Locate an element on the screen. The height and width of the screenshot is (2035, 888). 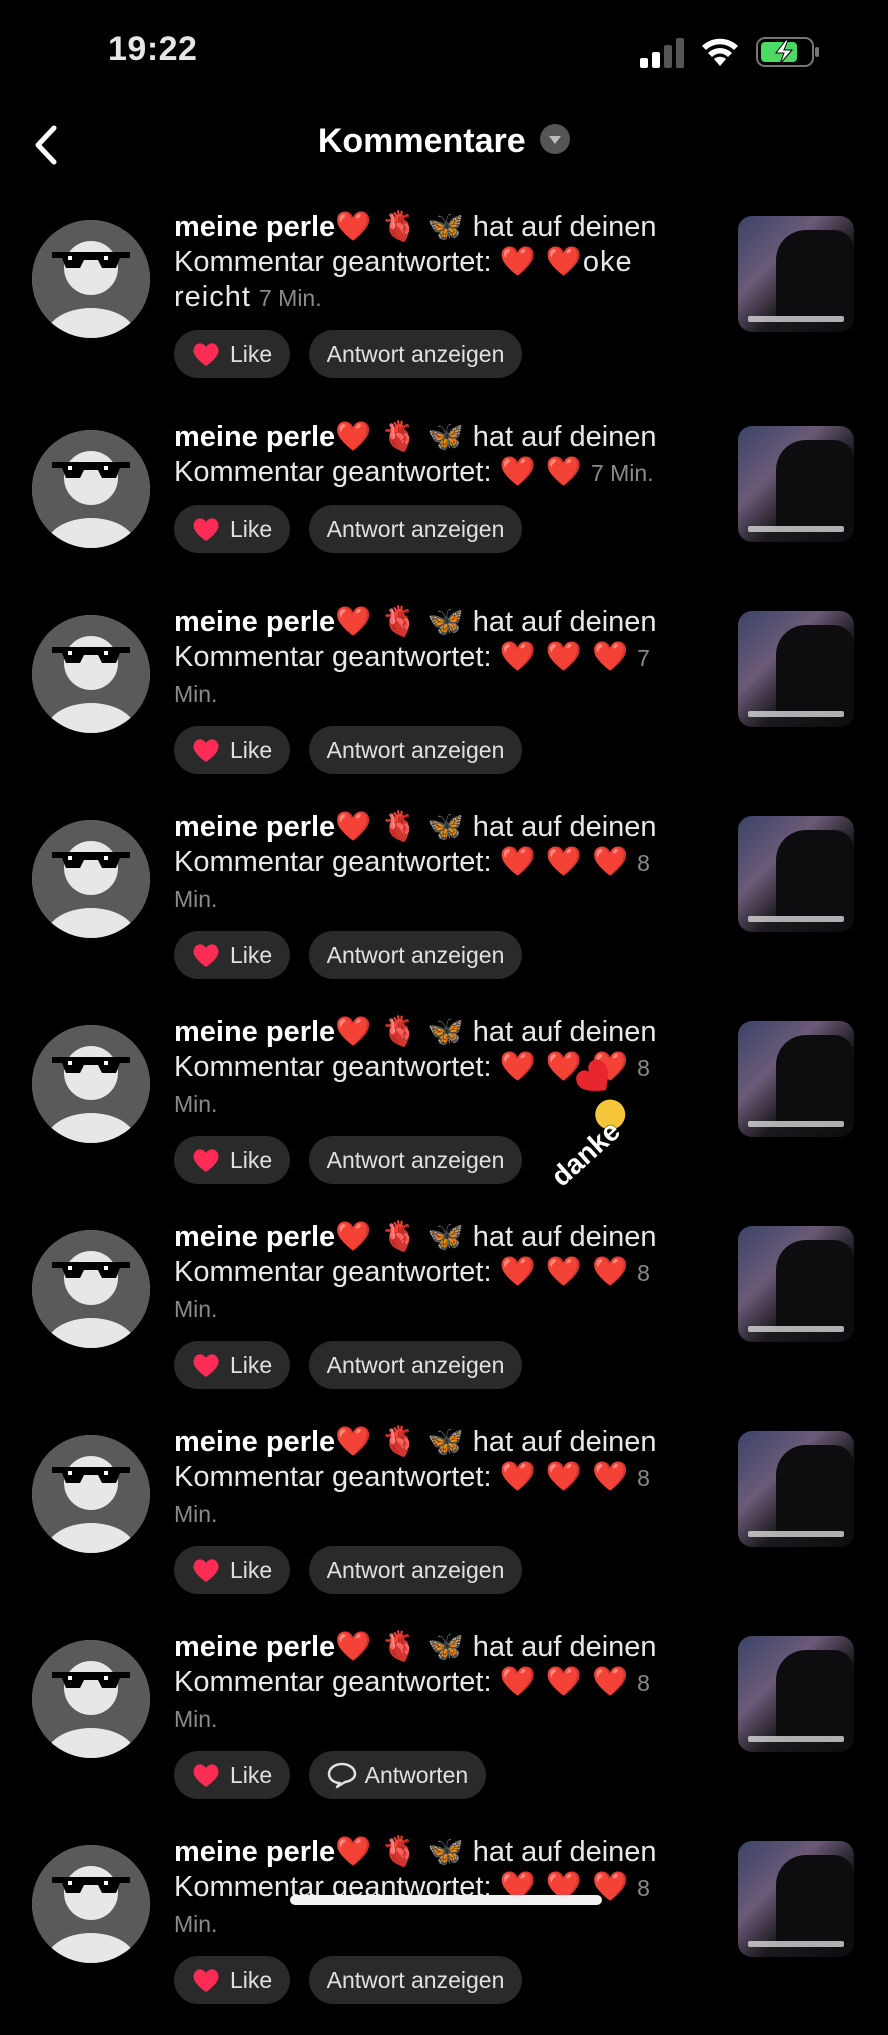
home-indicator is located at coordinates (446, 1900).